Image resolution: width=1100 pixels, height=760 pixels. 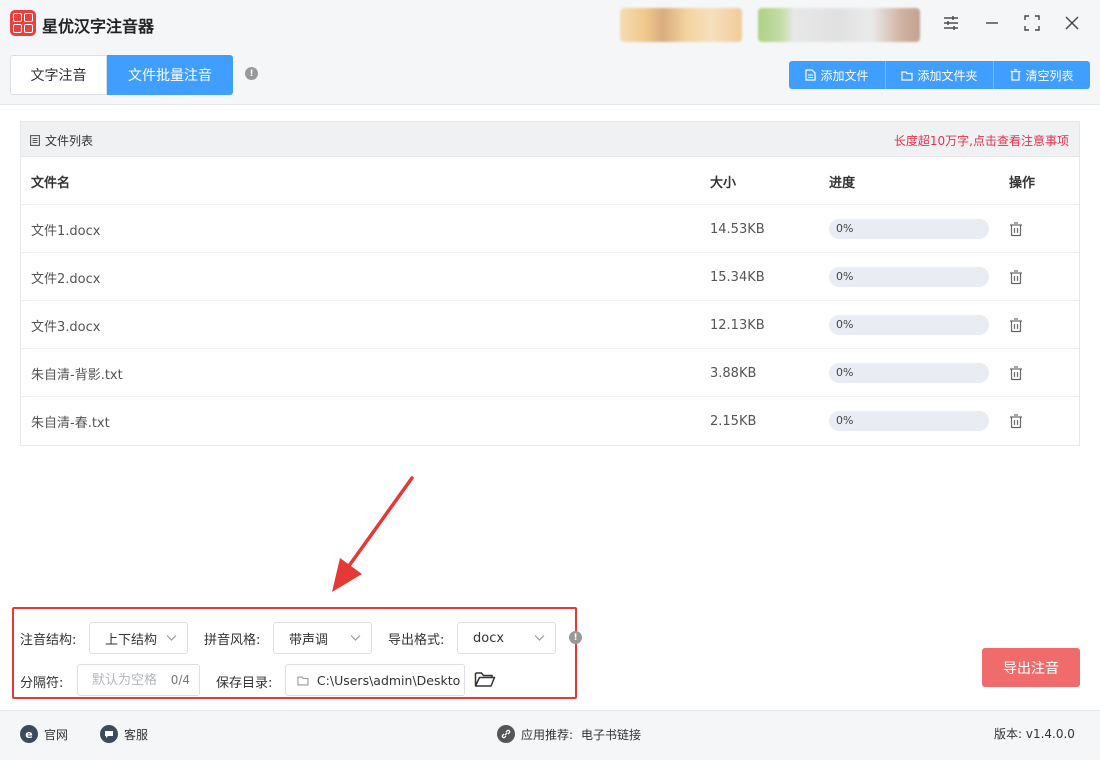 I want to click on separator-input, so click(x=132, y=680).